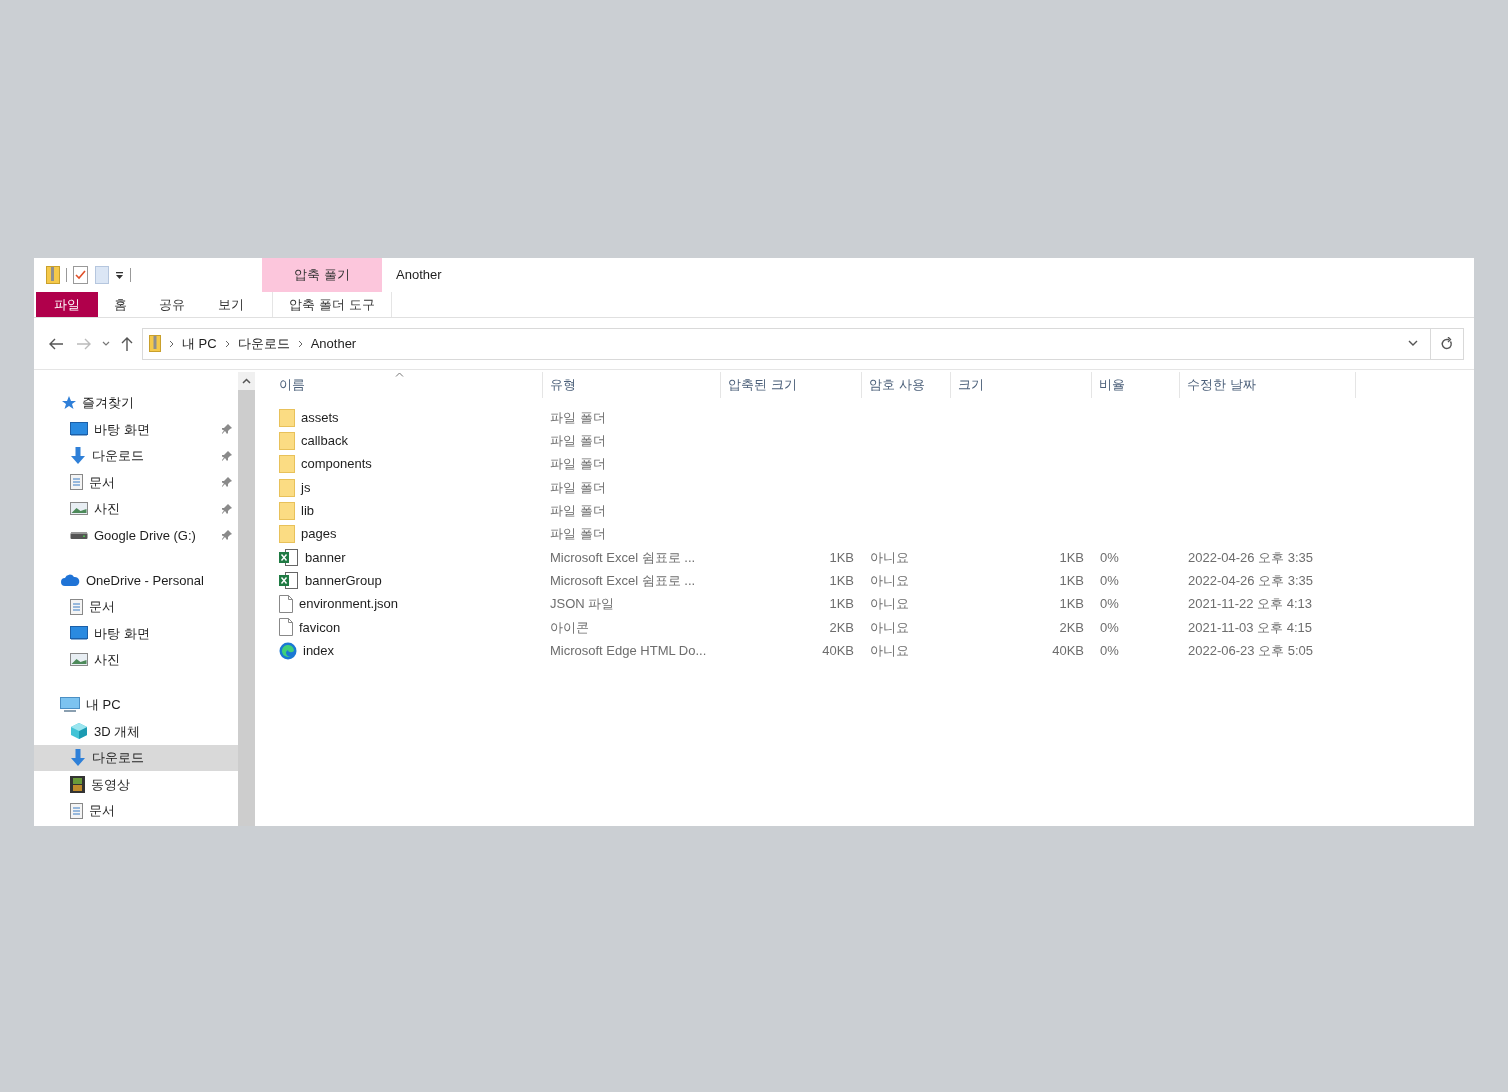 The height and width of the screenshot is (1092, 1508). Describe the element at coordinates (348, 604) in the screenshot. I see `file-name: environment.json` at that location.